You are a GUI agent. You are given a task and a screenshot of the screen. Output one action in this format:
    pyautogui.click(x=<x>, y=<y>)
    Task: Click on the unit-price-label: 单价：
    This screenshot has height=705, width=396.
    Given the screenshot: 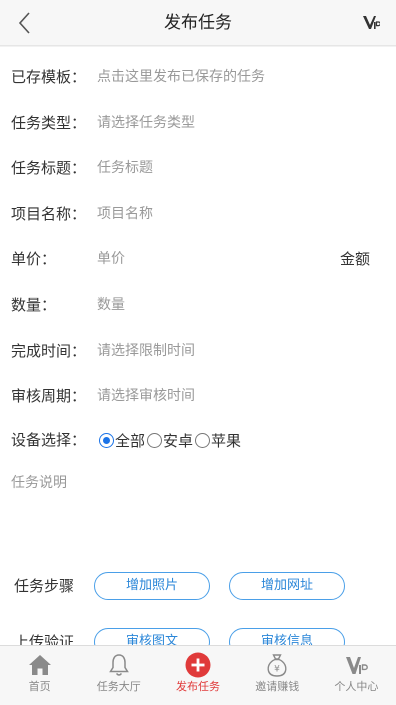 What is the action you would take?
    pyautogui.click(x=34, y=259)
    